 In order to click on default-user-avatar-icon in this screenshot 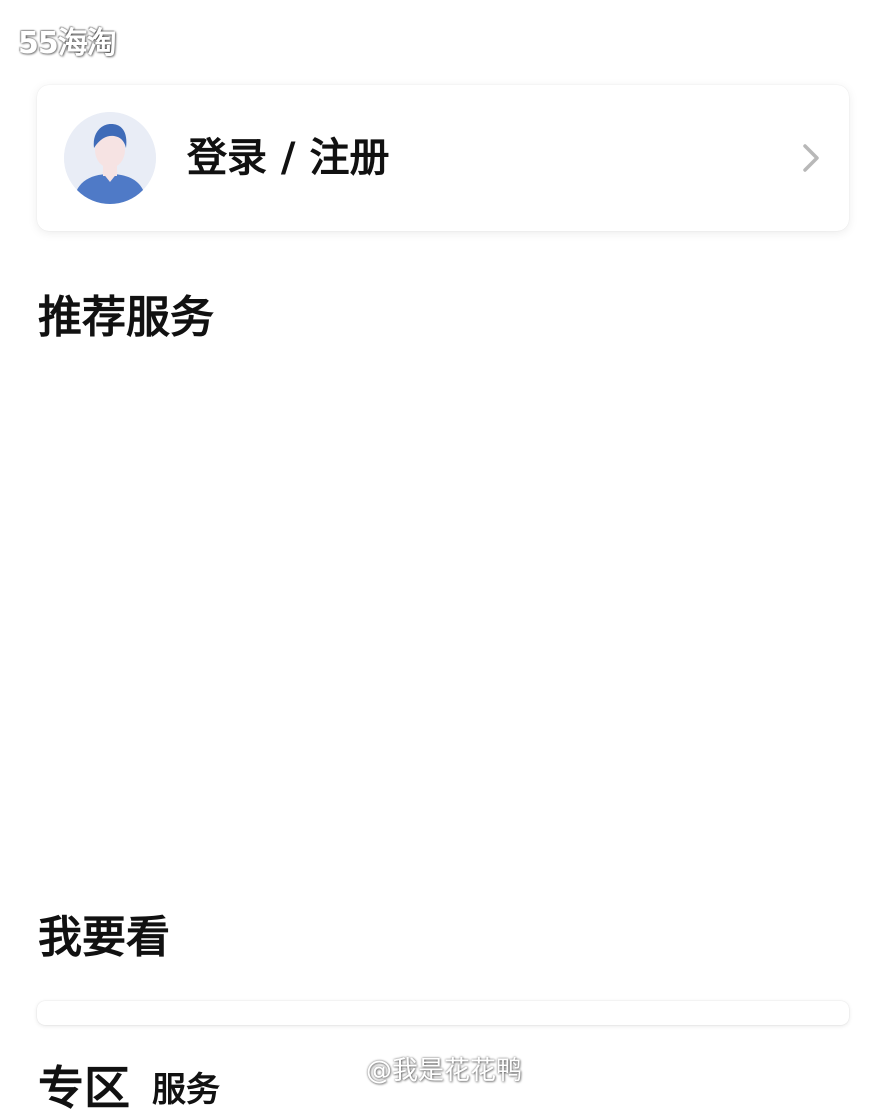, I will do `click(110, 158)`.